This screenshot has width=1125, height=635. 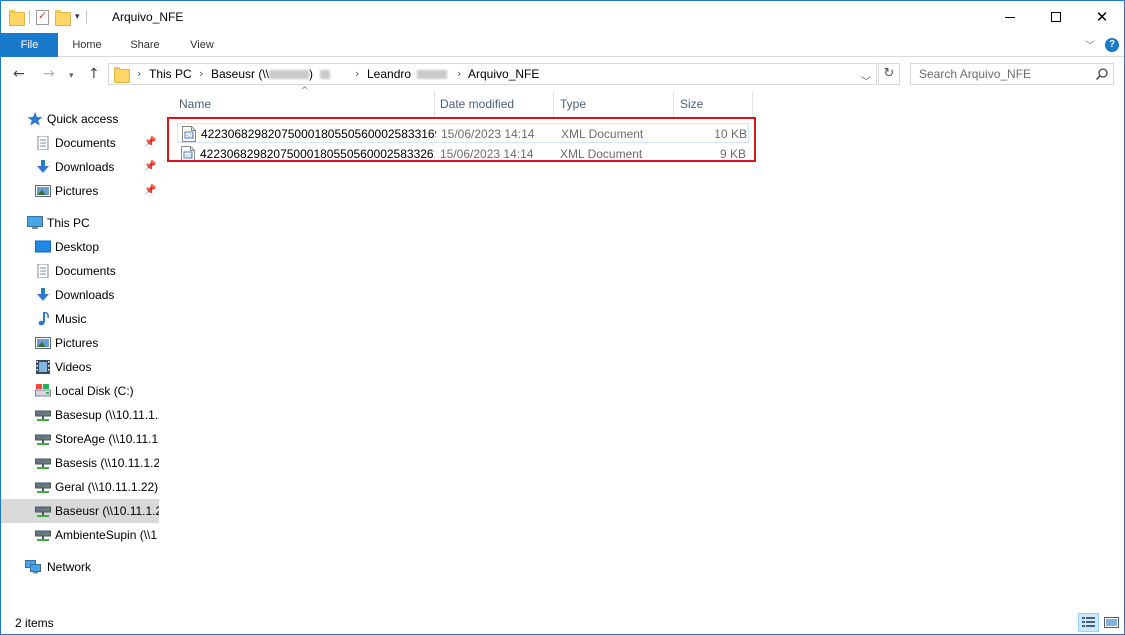 What do you see at coordinates (71, 76) in the screenshot?
I see `recent-locations-chevron-icon: ▾` at bounding box center [71, 76].